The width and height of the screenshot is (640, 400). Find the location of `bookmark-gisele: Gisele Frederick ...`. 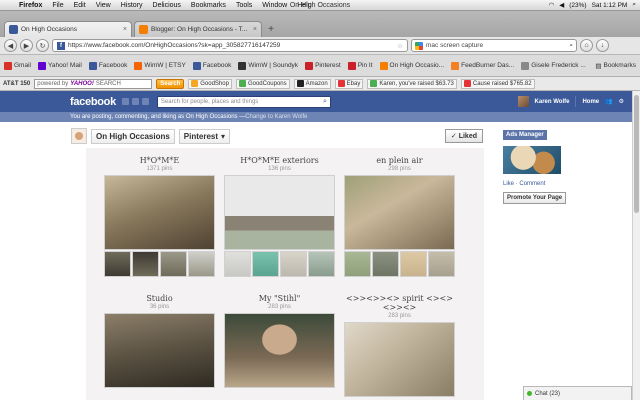

bookmark-gisele: Gisele Frederick ... is located at coordinates (553, 65).